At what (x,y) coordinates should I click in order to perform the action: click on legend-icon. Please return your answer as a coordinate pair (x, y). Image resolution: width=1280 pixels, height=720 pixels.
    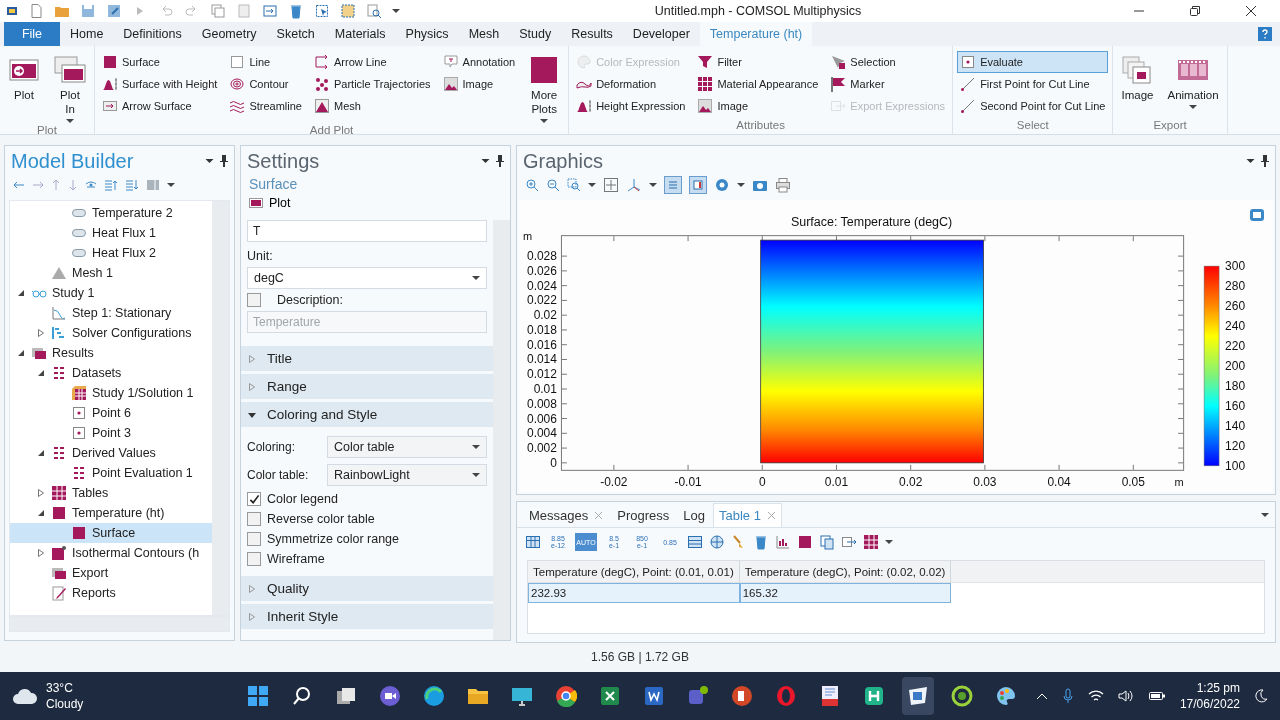
    Looking at the image, I should click on (698, 185).